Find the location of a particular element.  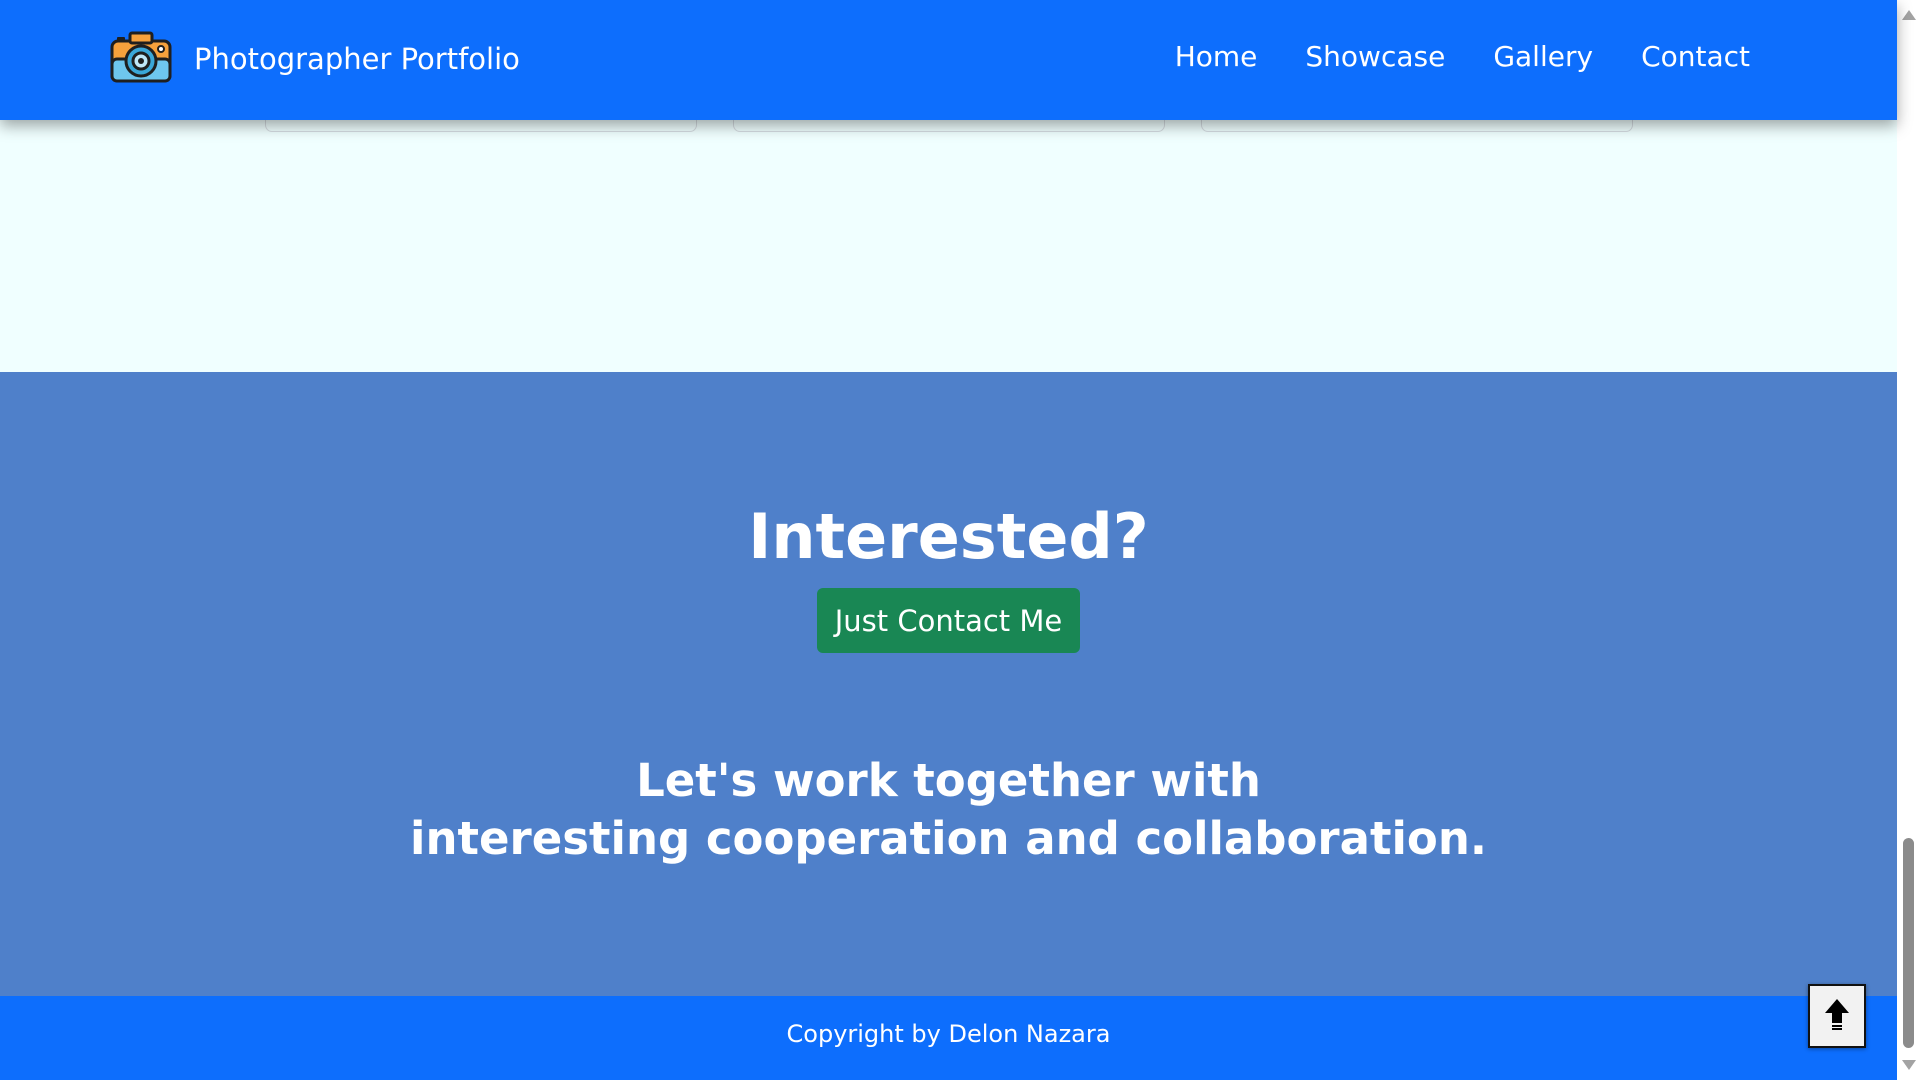

nav-link-home: Home is located at coordinates (1216, 56).